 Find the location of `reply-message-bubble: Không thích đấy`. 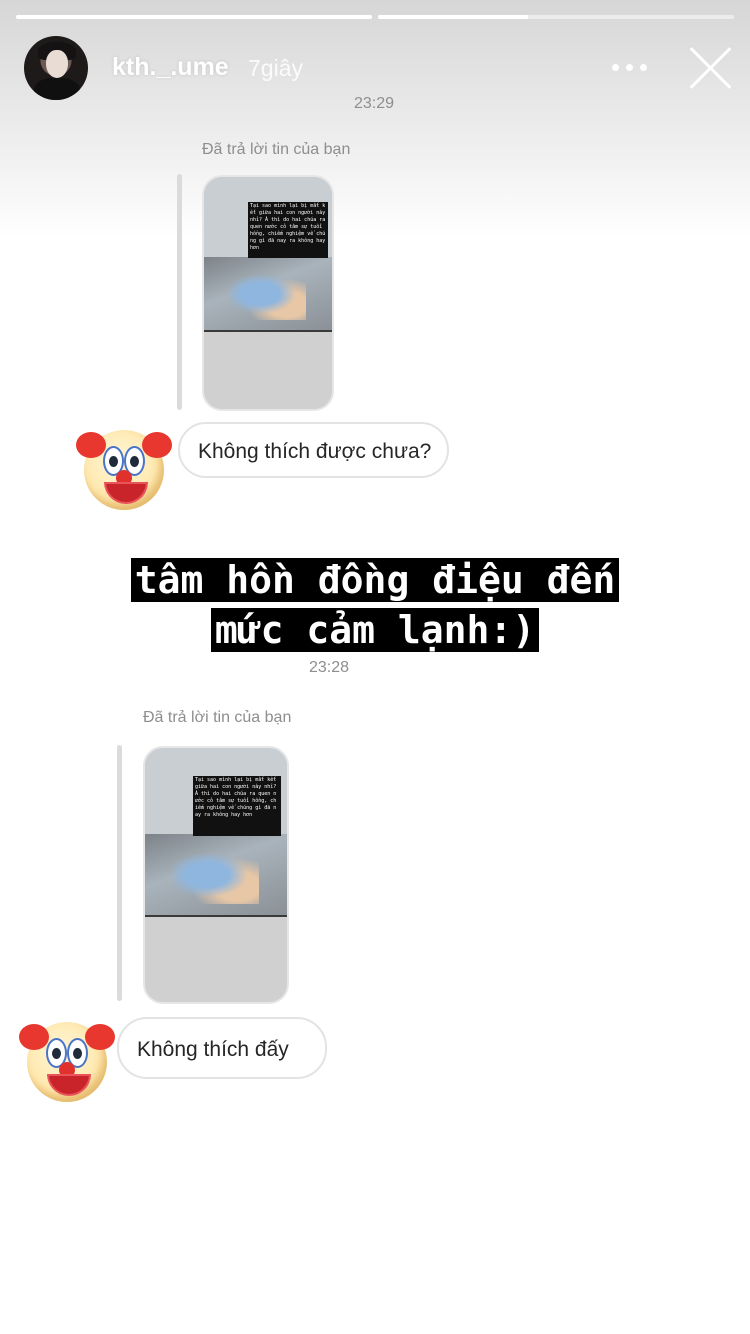

reply-message-bubble: Không thích đấy is located at coordinates (222, 1048).